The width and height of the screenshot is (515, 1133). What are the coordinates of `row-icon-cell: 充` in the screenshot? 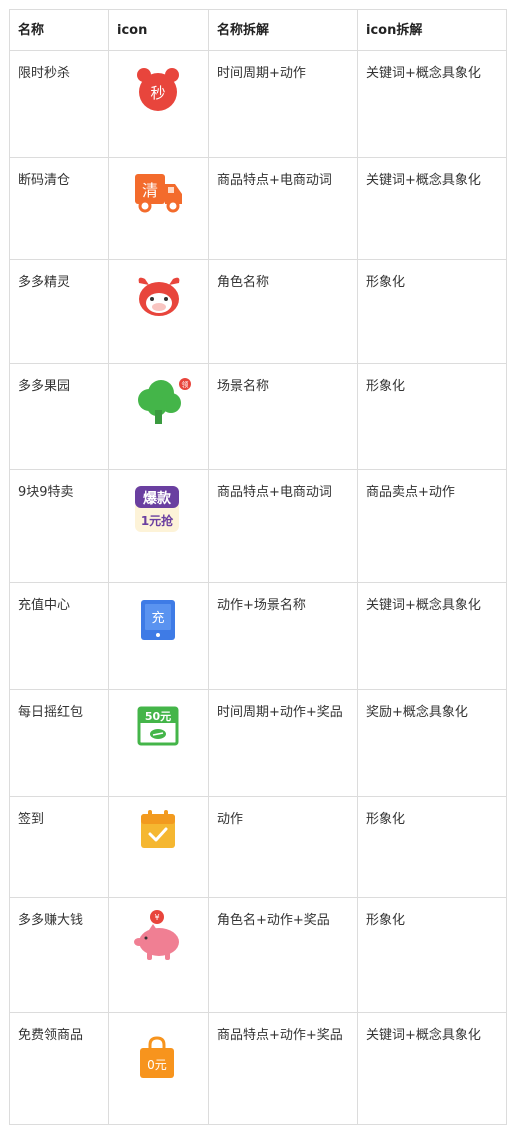 It's located at (158, 636).